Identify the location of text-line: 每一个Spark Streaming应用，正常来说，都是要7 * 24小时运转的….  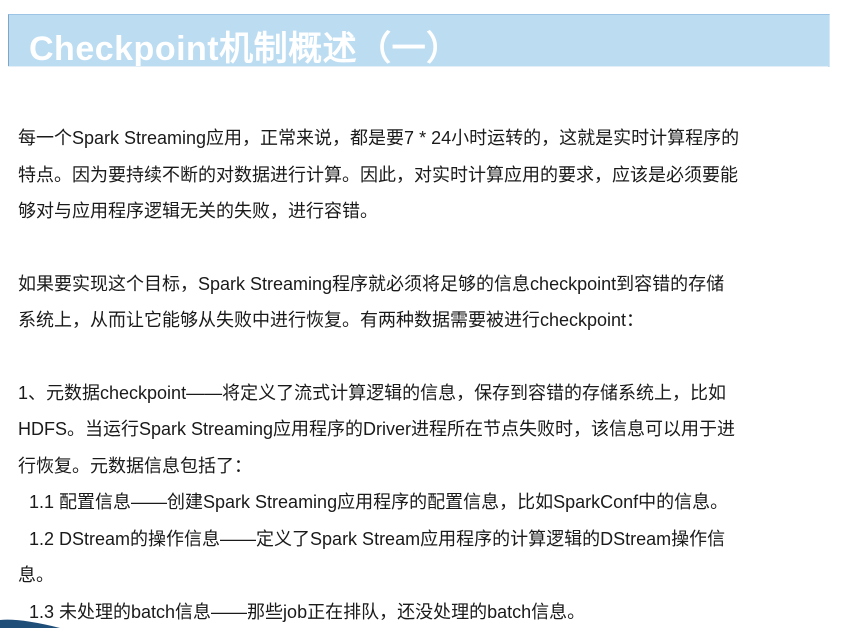
(418, 138).